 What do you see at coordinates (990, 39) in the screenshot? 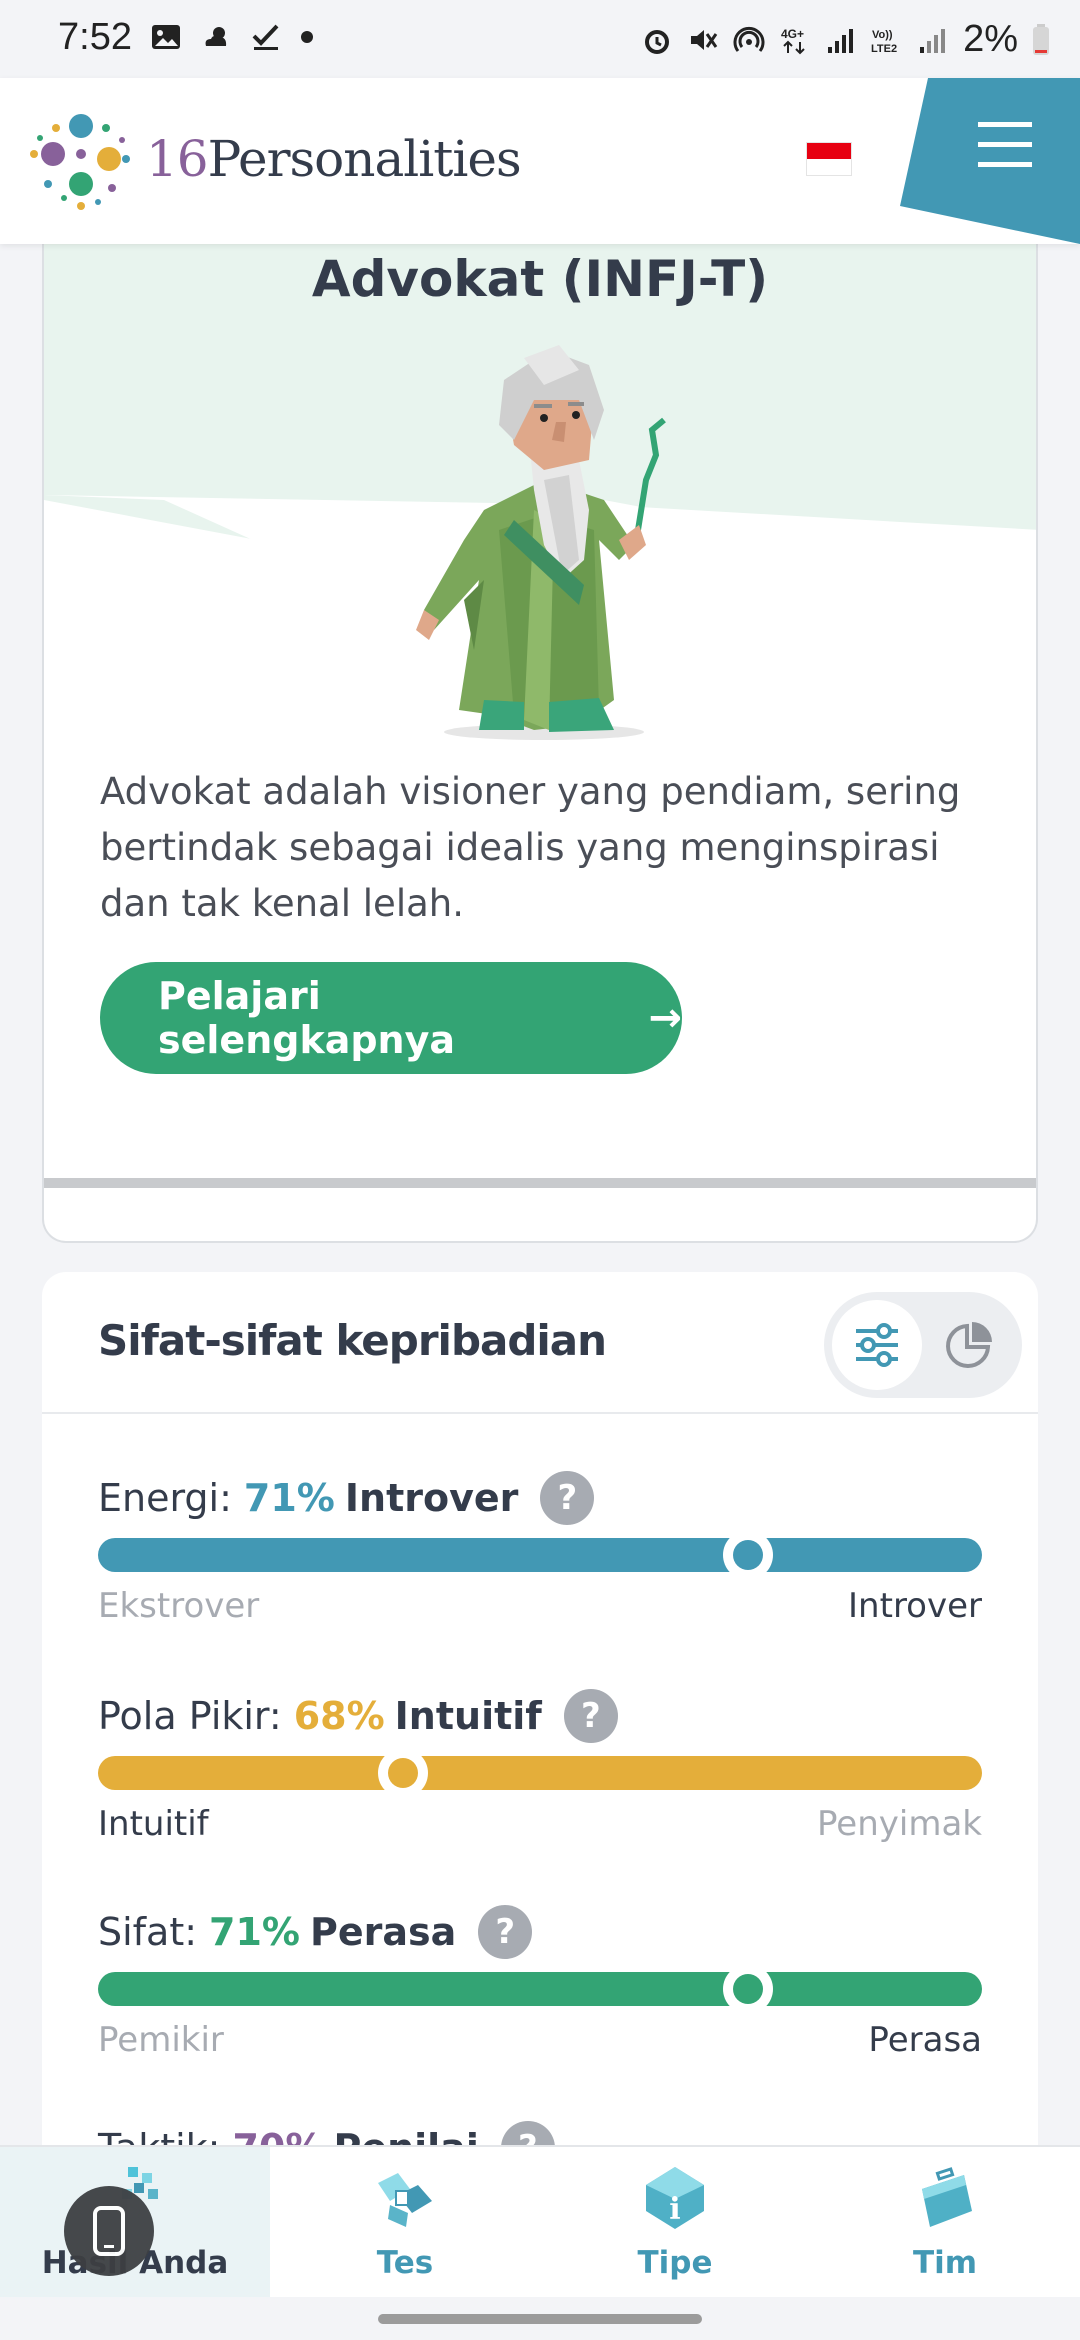
I see `battery-percent: 2%` at bounding box center [990, 39].